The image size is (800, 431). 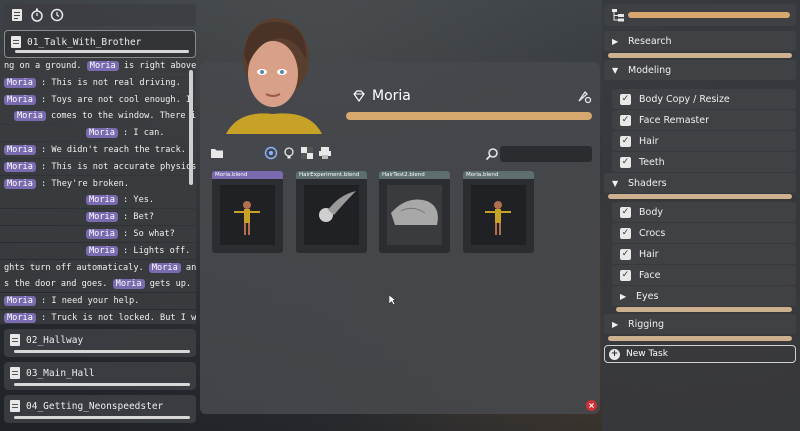 I want to click on script-line: Moria : So what?, so click(x=98, y=233).